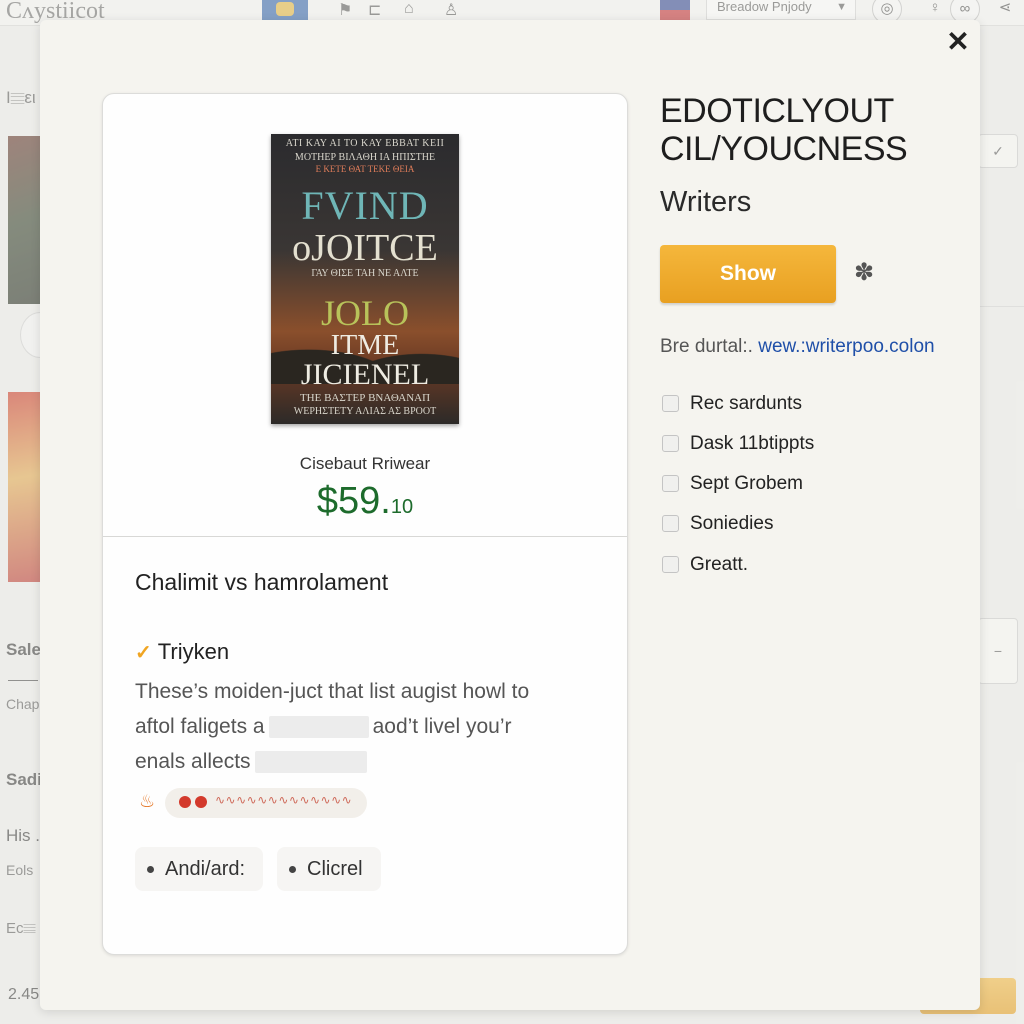 The image size is (1024, 1024). What do you see at coordinates (329, 869) in the screenshot?
I see `chip-clicrel: Clicrel` at bounding box center [329, 869].